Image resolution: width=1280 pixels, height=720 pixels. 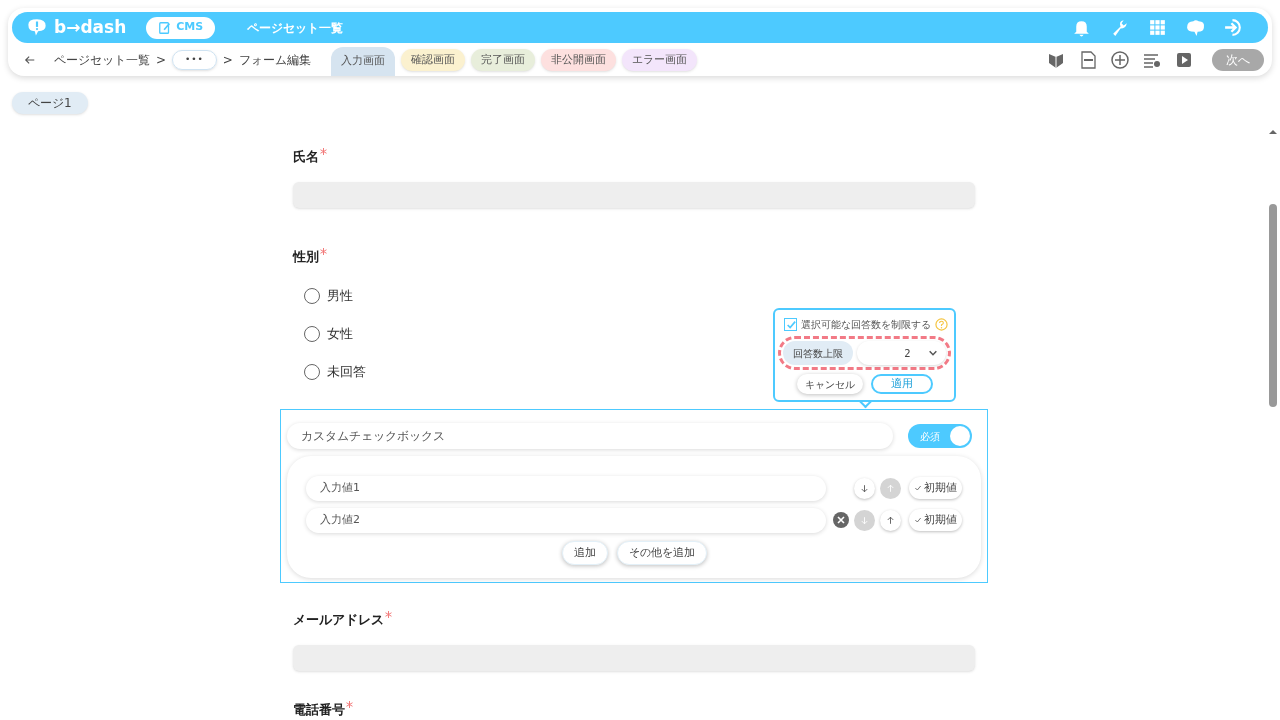 What do you see at coordinates (502, 60) in the screenshot?
I see `tab: 完了画面` at bounding box center [502, 60].